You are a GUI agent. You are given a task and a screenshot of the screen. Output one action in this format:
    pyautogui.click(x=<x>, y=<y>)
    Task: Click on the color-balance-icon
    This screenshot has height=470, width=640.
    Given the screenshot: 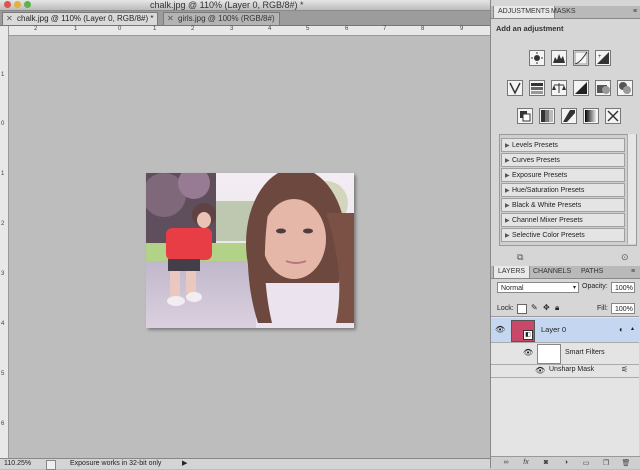 What is the action you would take?
    pyautogui.click(x=559, y=88)
    